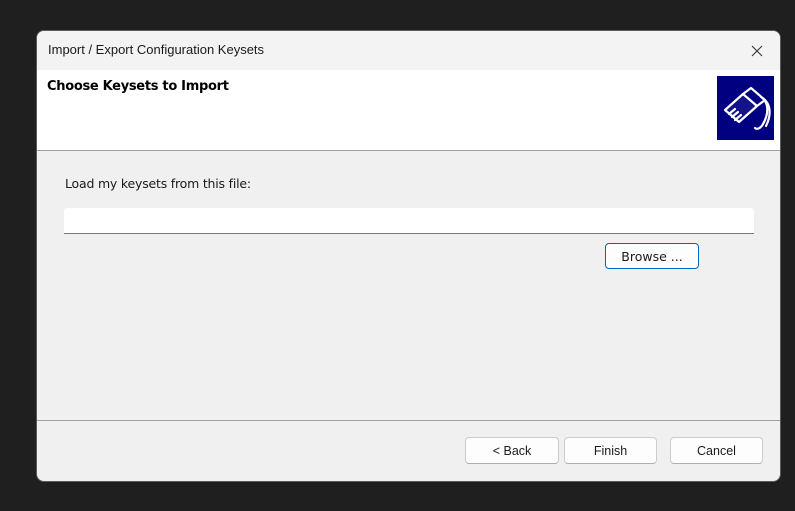  I want to click on connector-plug-icon, so click(745, 108).